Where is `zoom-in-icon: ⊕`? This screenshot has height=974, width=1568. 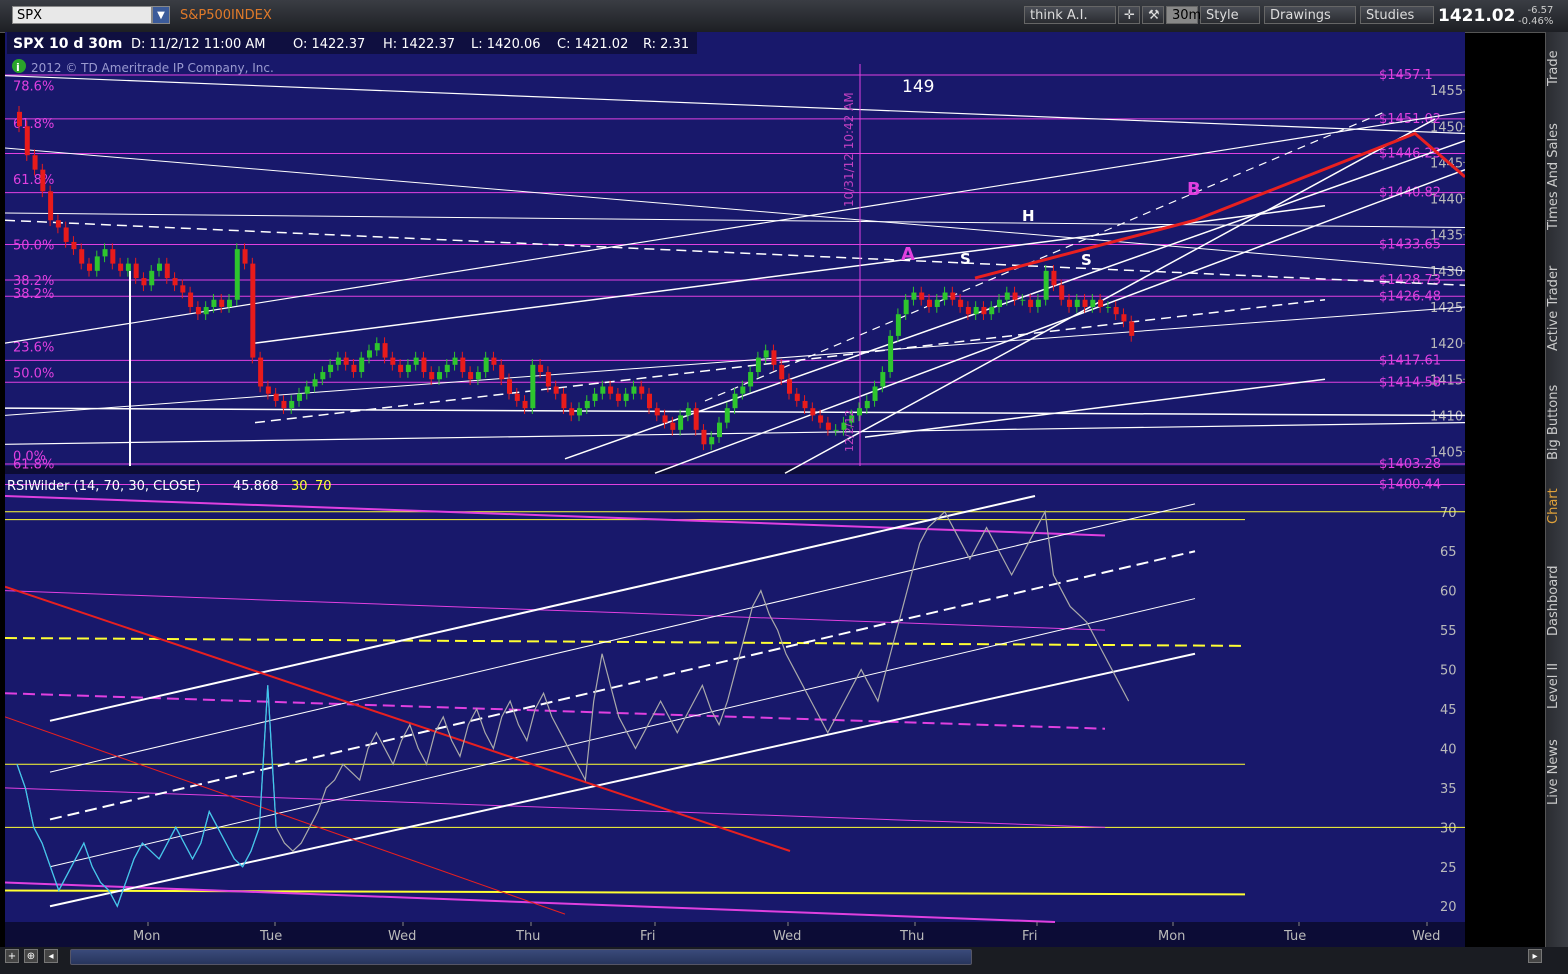 zoom-in-icon: ⊕ is located at coordinates (31, 956).